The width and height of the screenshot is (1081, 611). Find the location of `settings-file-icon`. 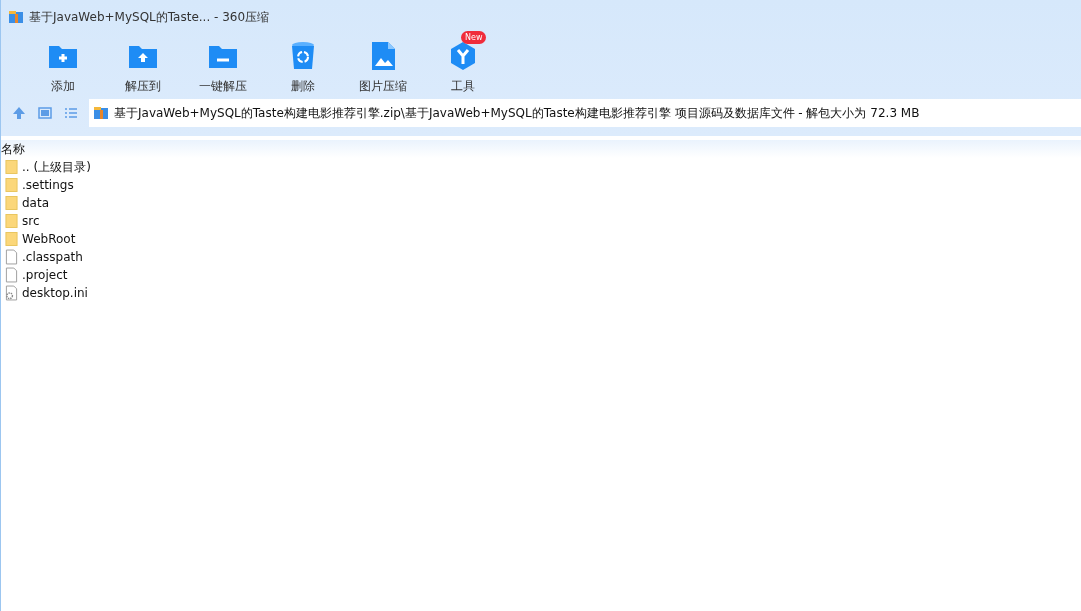

settings-file-icon is located at coordinates (11, 293).